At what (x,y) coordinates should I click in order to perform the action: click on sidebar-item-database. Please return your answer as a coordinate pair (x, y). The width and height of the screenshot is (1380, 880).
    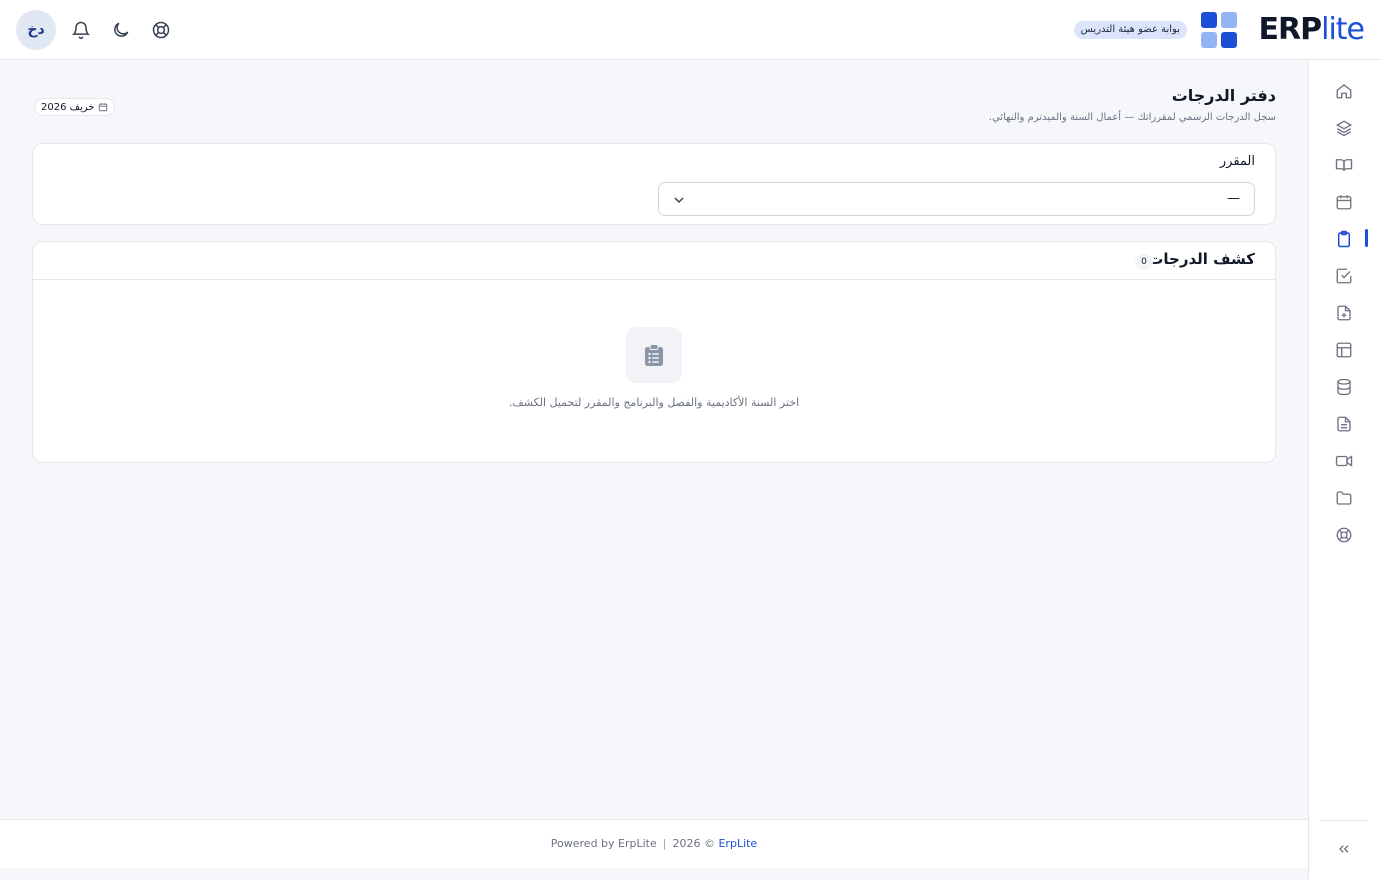
    Looking at the image, I should click on (1344, 387).